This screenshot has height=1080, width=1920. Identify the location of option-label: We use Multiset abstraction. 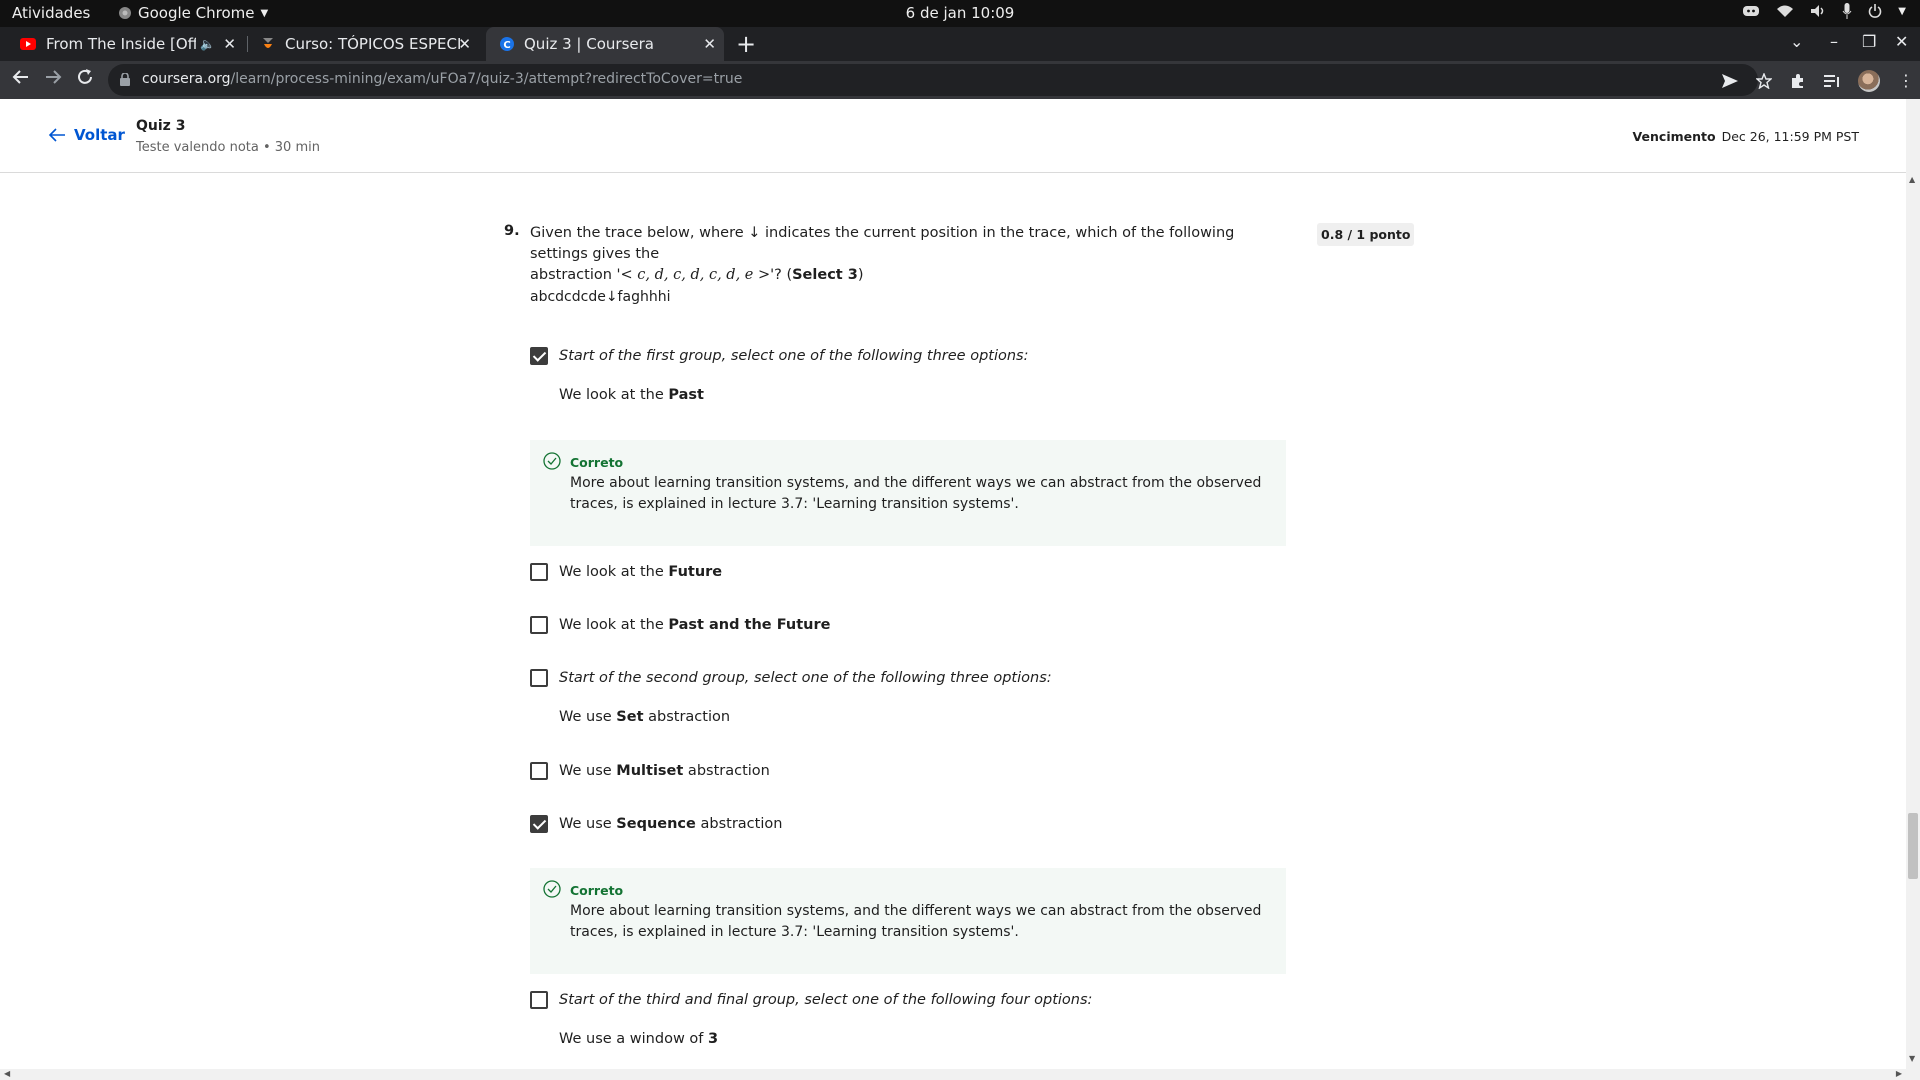
(664, 771).